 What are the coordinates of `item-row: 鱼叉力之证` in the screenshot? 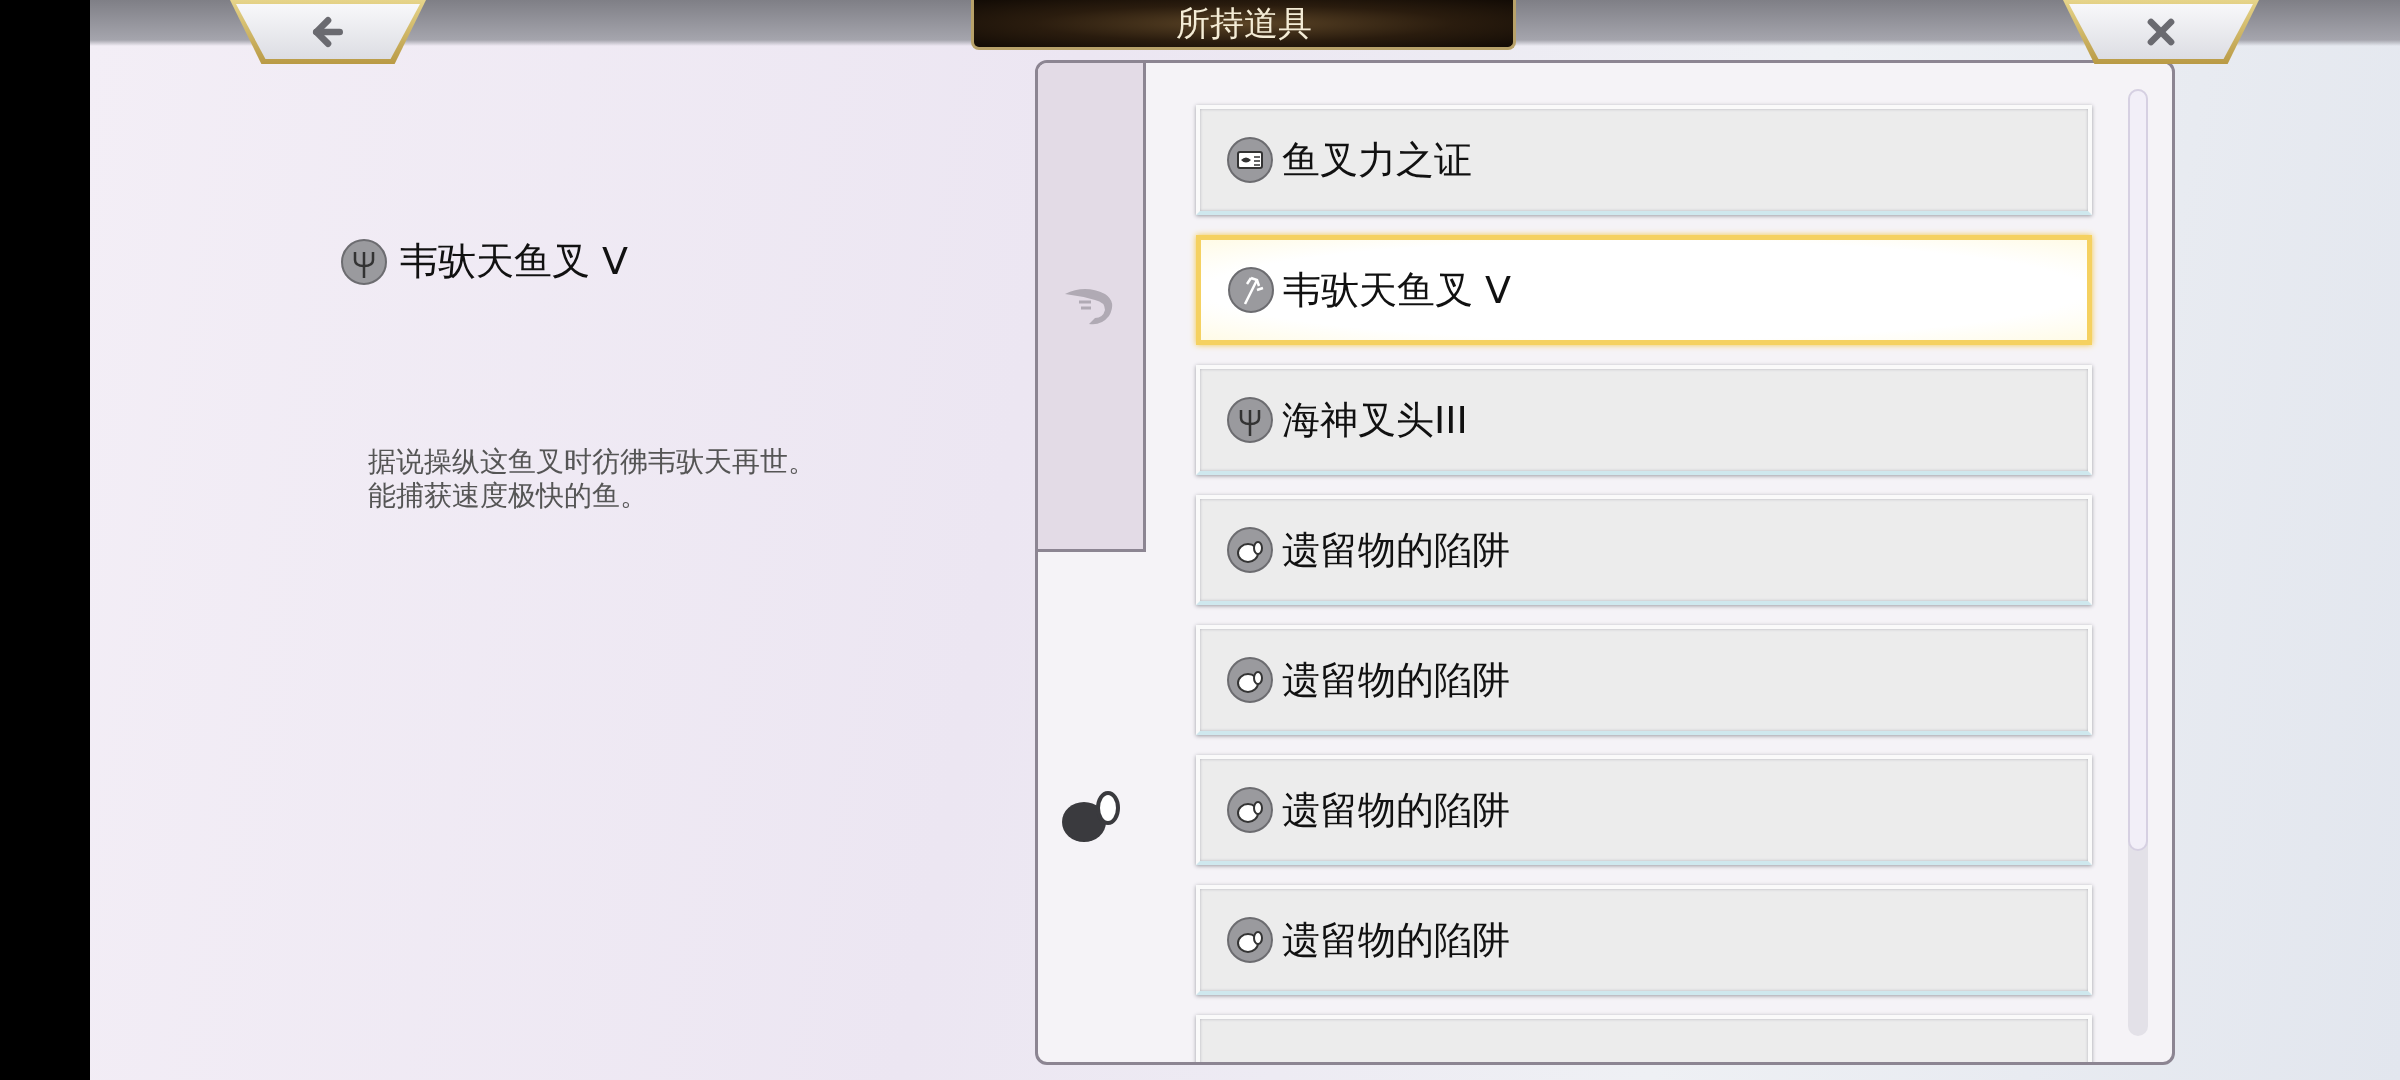 It's located at (1644, 160).